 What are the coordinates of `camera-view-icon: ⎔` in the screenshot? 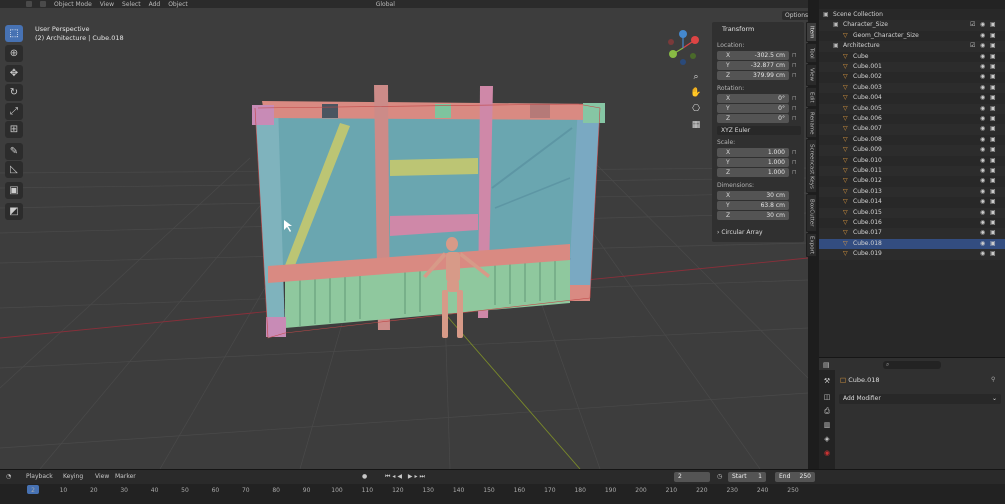 It's located at (696, 109).